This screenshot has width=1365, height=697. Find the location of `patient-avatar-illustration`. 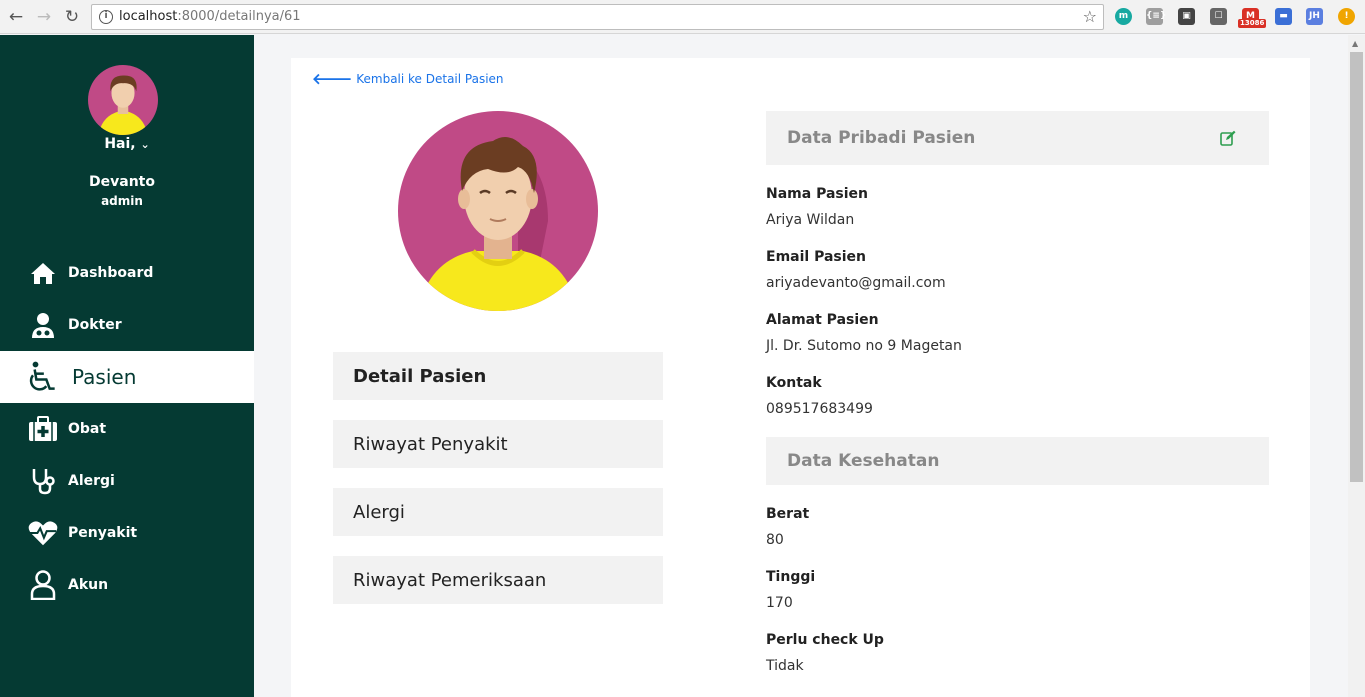

patient-avatar-illustration is located at coordinates (498, 211).